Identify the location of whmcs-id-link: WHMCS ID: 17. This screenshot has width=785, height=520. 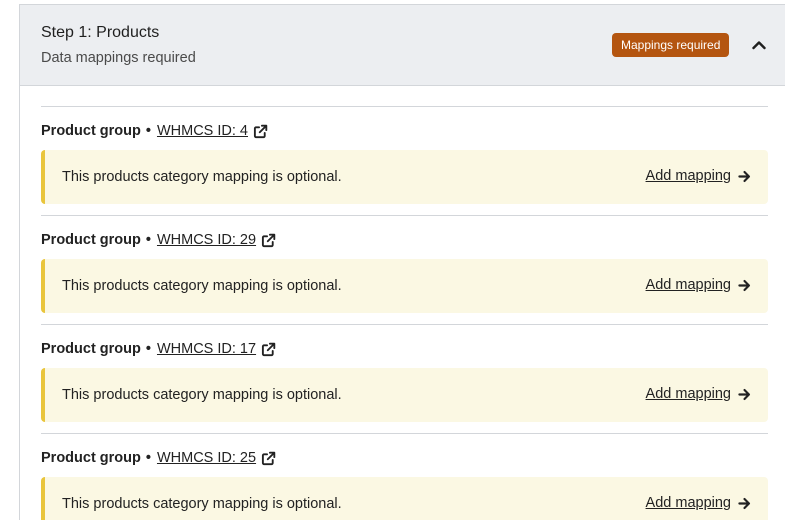
(206, 349).